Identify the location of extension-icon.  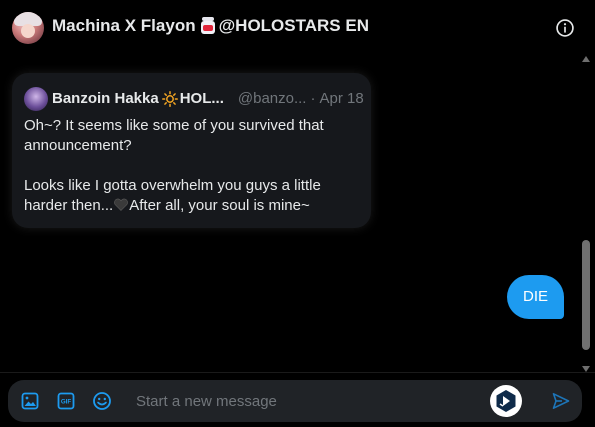
(506, 401).